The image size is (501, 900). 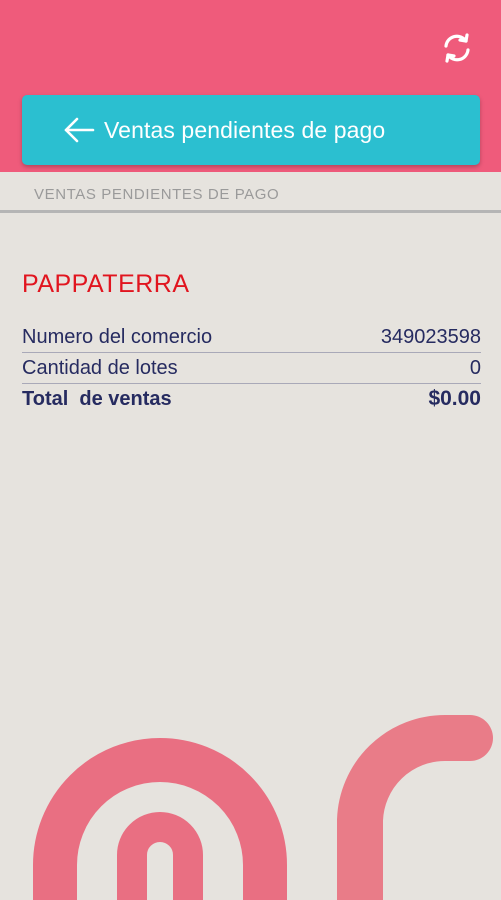 I want to click on header-card: Ventas pendientes de pago, so click(x=251, y=130).